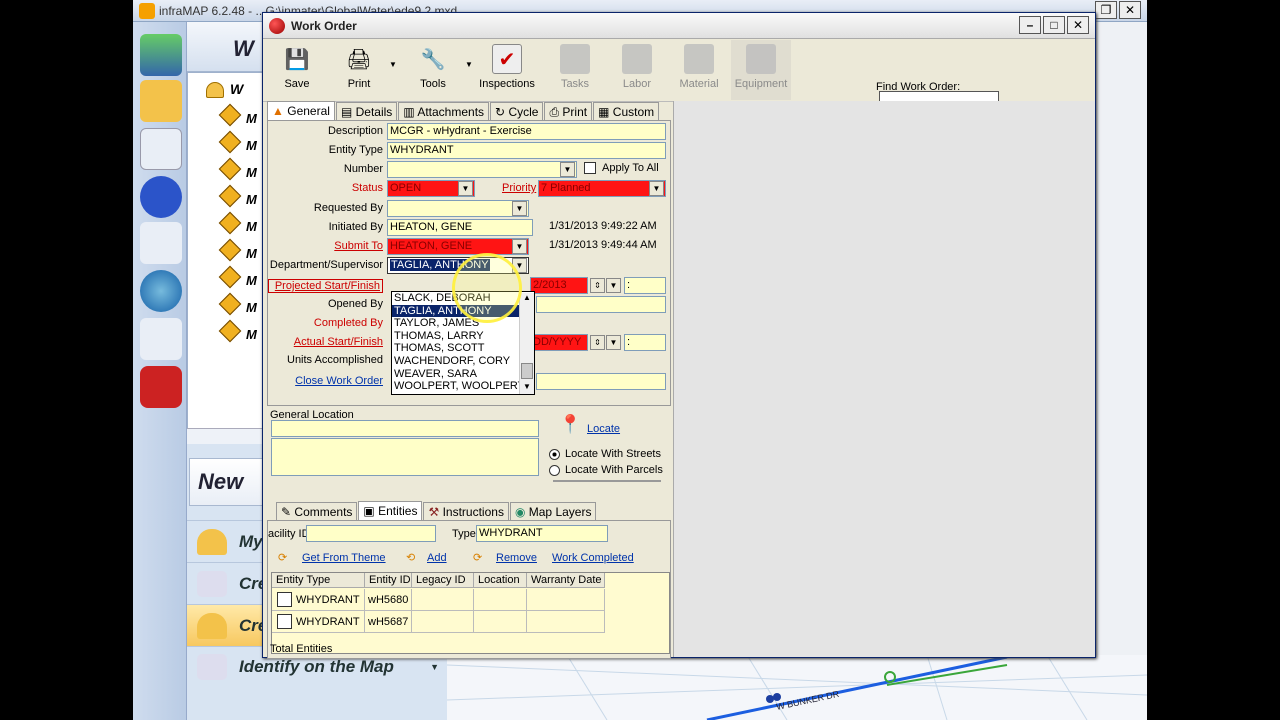 The height and width of the screenshot is (720, 1280). What do you see at coordinates (161, 387) in the screenshot?
I see `plug-icon` at bounding box center [161, 387].